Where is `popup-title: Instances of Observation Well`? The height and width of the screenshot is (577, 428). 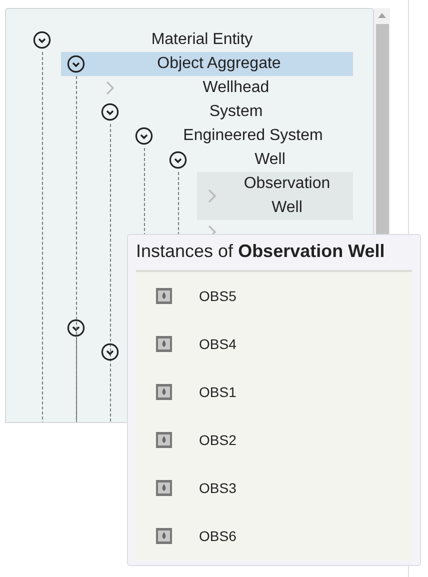
popup-title: Instances of Observation Well is located at coordinates (261, 251).